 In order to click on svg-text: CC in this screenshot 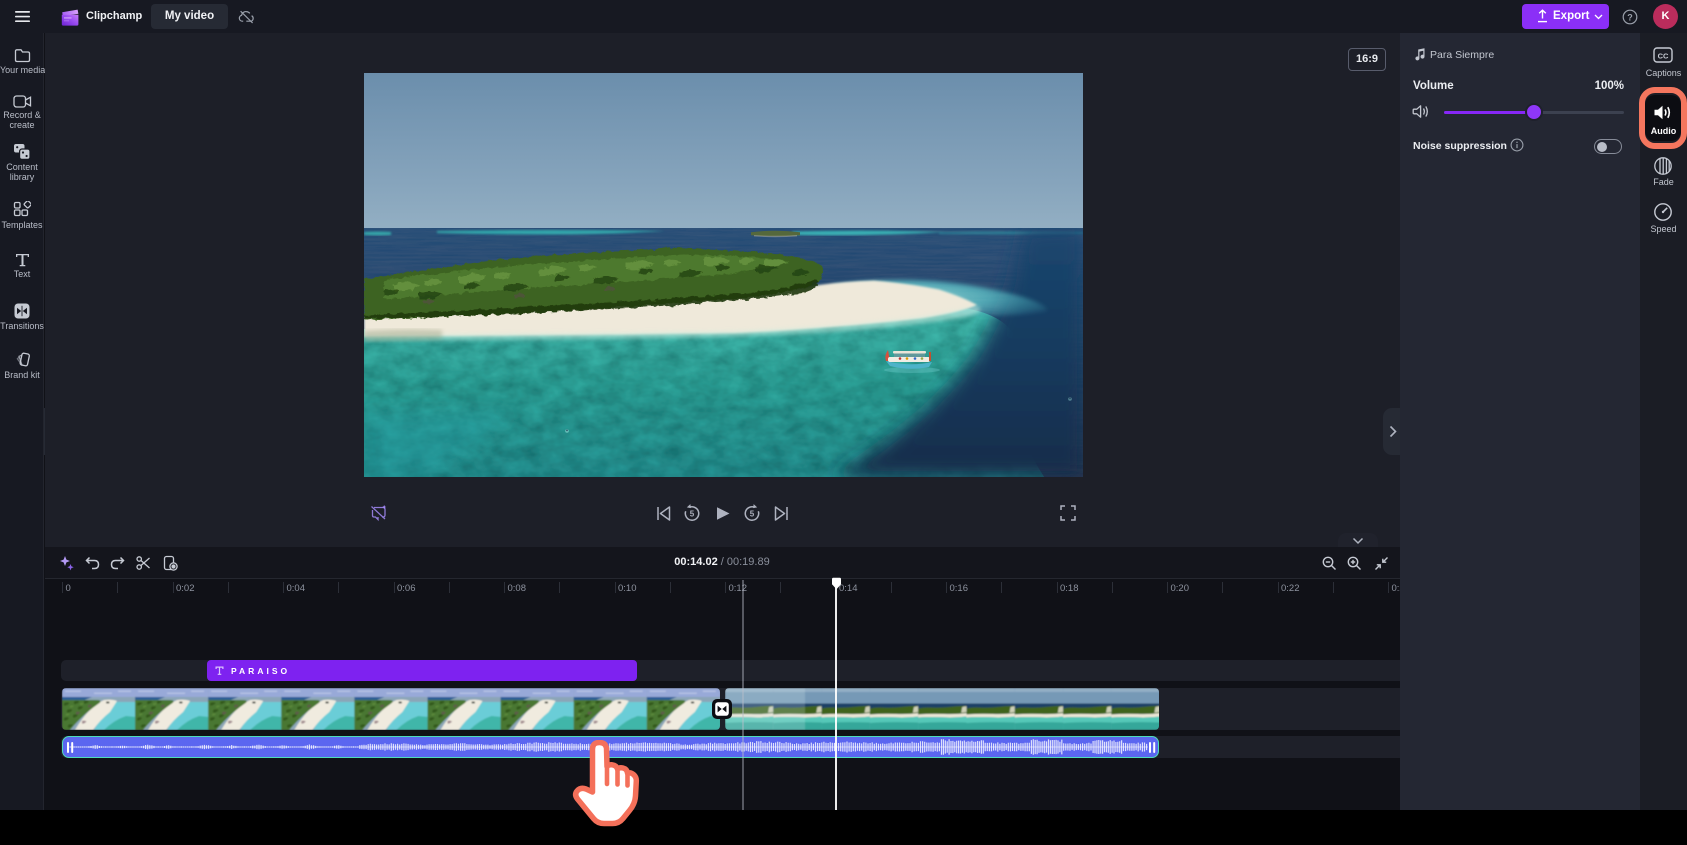, I will do `click(1663, 55)`.